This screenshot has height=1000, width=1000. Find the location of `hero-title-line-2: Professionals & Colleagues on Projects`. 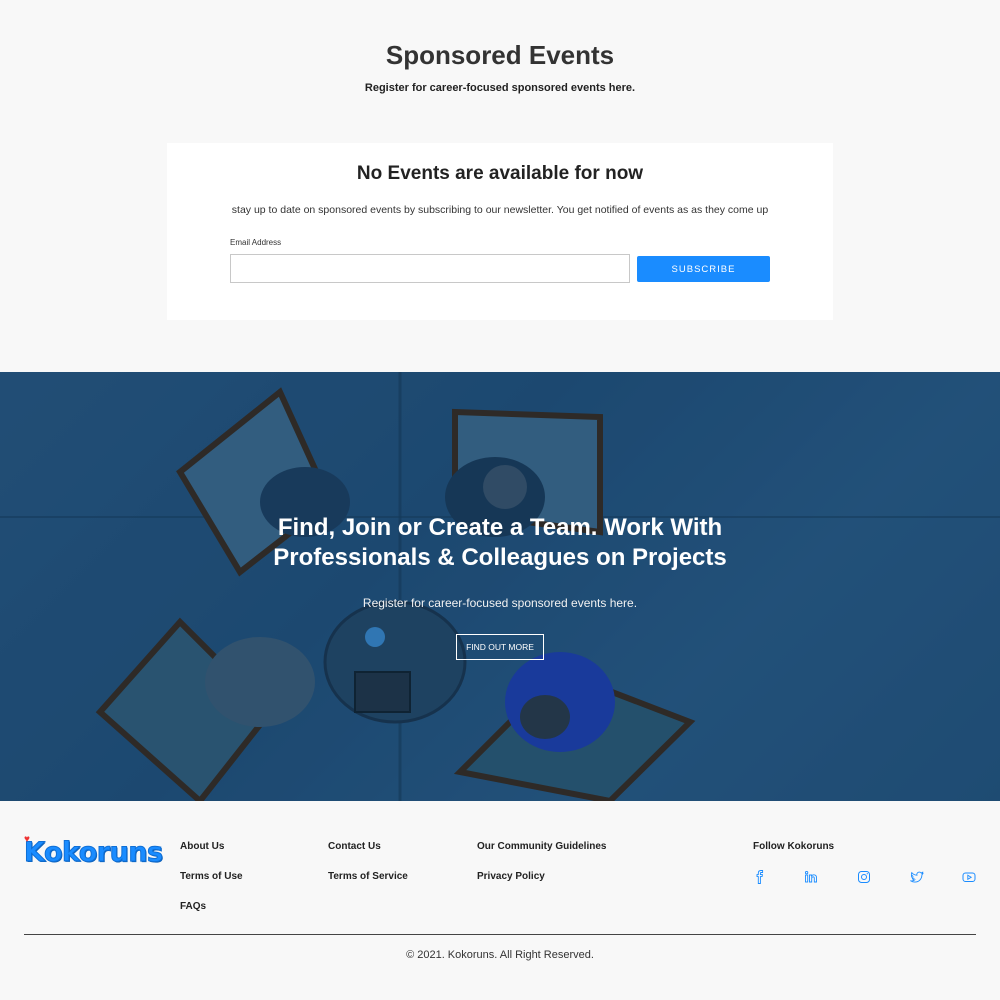

hero-title-line-2: Professionals & Colleagues on Projects is located at coordinates (500, 557).